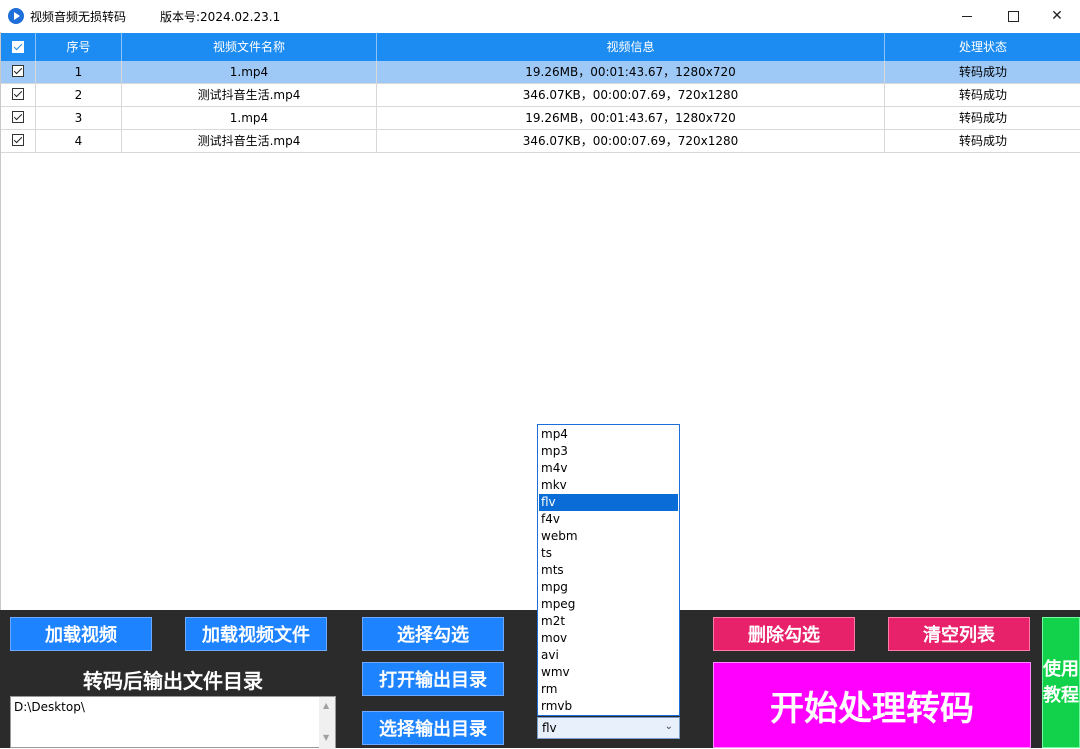 The height and width of the screenshot is (749, 1080). Describe the element at coordinates (79, 95) in the screenshot. I see `row-index: 2` at that location.